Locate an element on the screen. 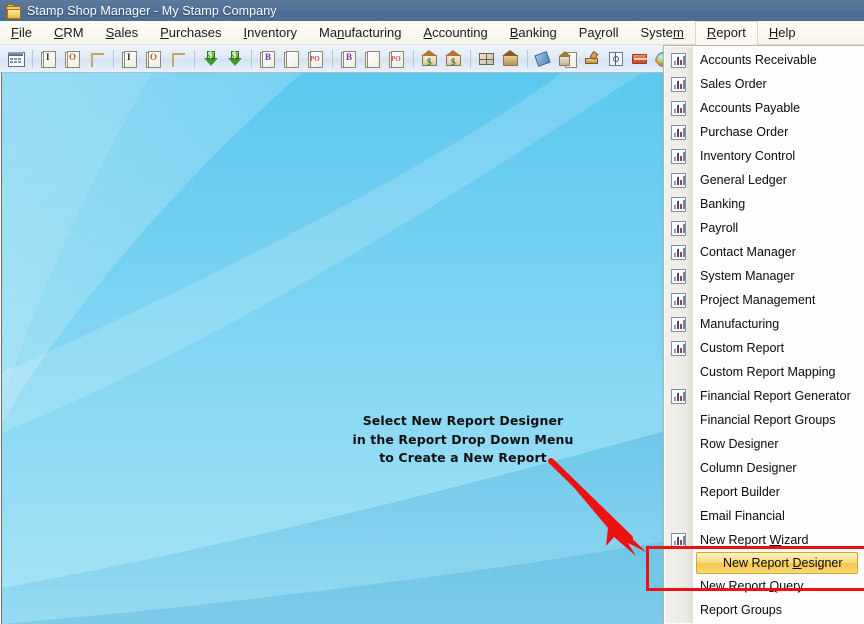 The height and width of the screenshot is (624, 864). menu-item-report-groups: Report Groups is located at coordinates (764, 610).